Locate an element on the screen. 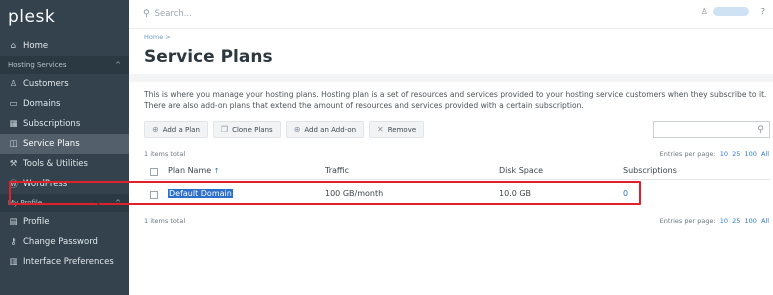 The height and width of the screenshot is (295, 773). add-plan-button: ⊕ Add a Plan is located at coordinates (176, 129).